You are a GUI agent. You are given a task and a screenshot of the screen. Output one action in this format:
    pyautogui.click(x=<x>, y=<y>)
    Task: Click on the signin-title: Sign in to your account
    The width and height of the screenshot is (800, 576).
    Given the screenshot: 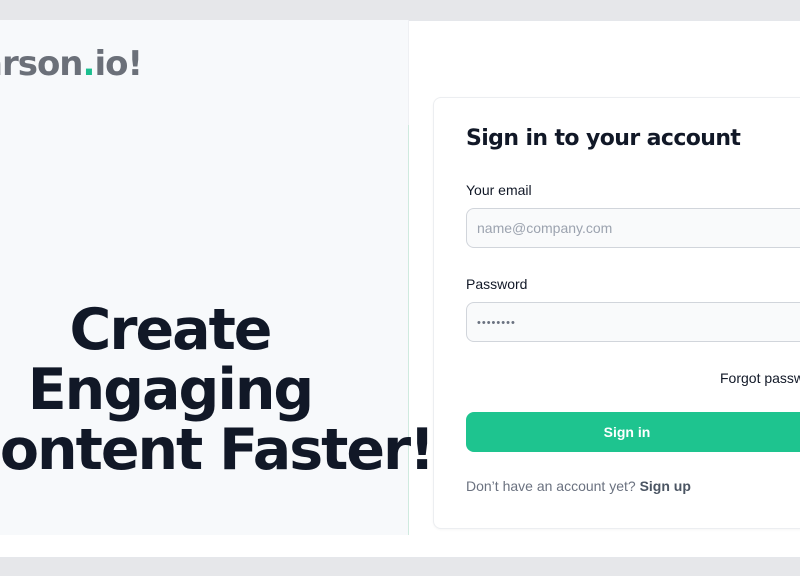 What is the action you would take?
    pyautogui.click(x=603, y=138)
    